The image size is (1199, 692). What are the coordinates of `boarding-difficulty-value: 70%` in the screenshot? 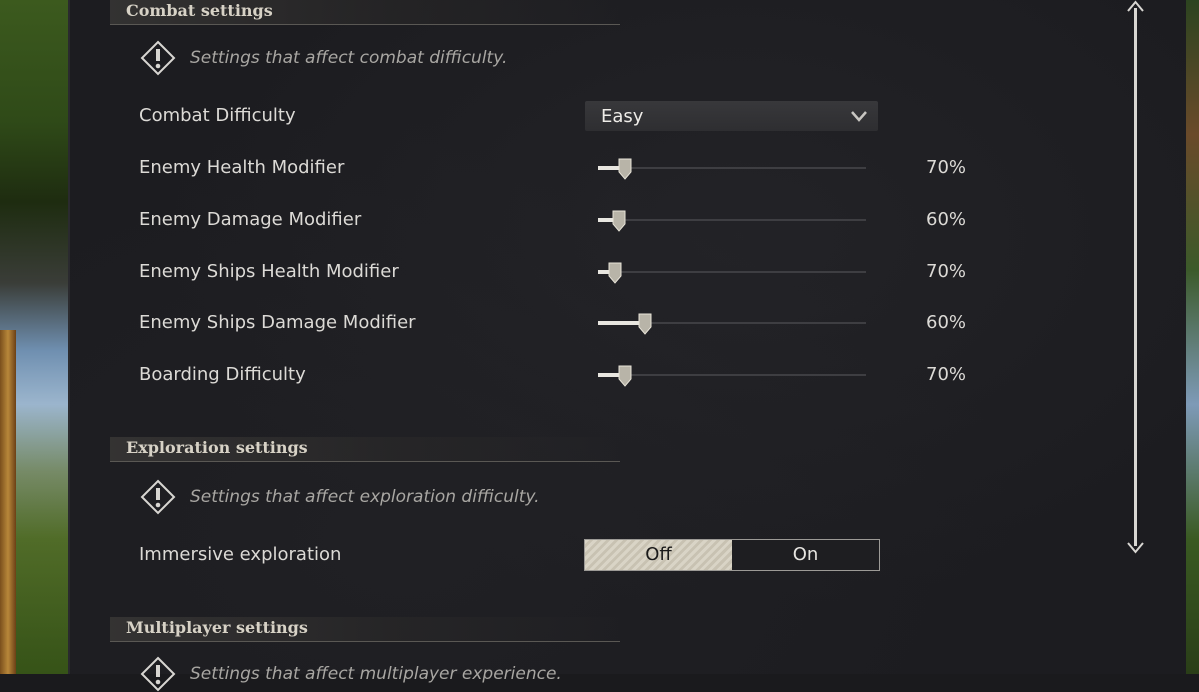 It's located at (946, 374).